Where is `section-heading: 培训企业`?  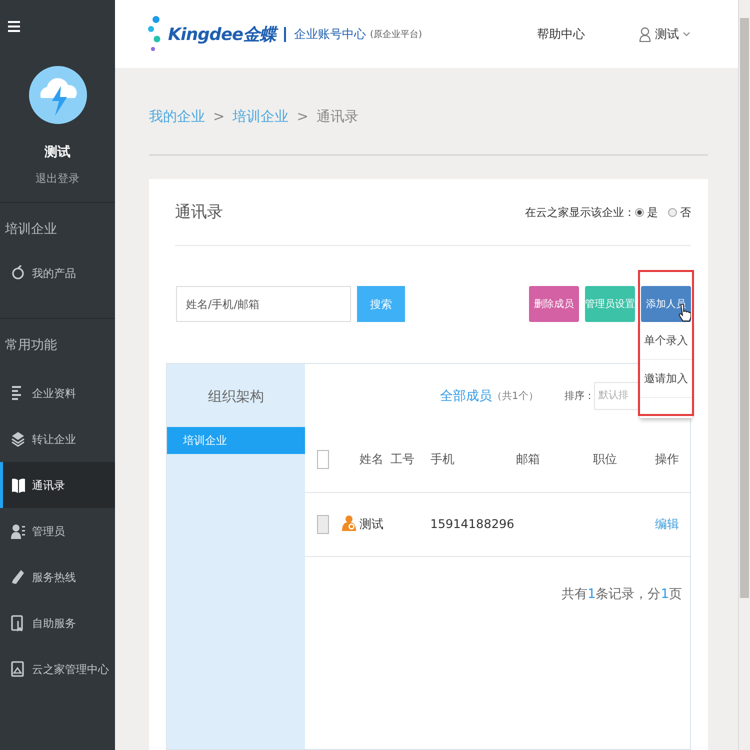 section-heading: 培训企业 is located at coordinates (31, 230).